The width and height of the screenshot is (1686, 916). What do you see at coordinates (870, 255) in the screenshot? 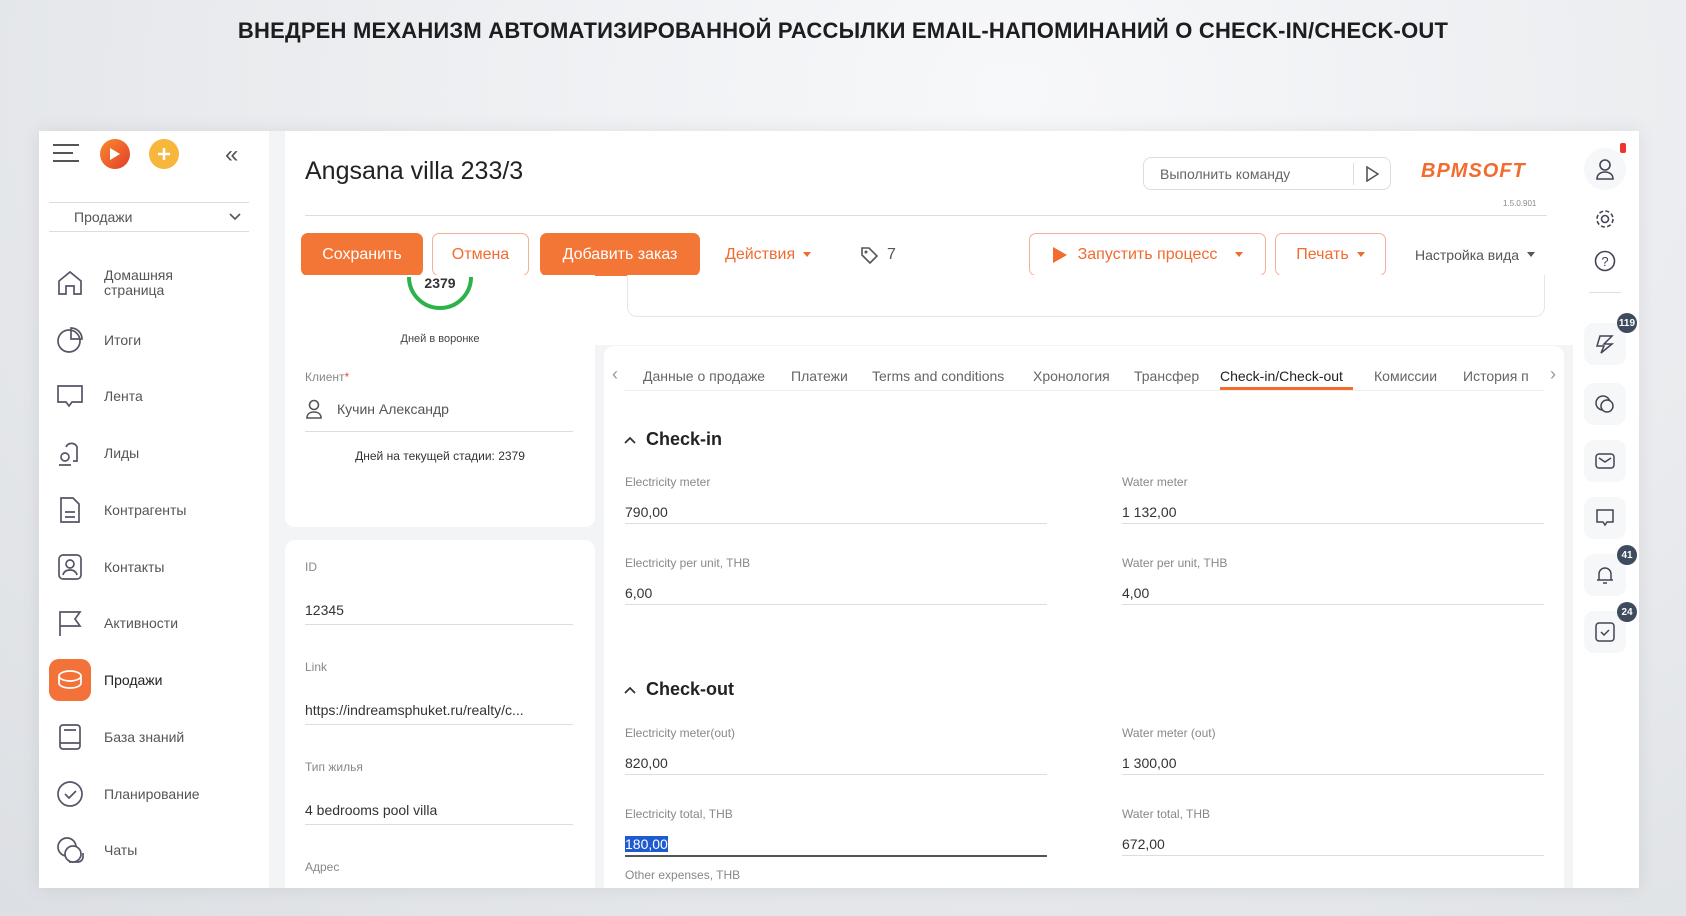
I see `tag-icon` at bounding box center [870, 255].